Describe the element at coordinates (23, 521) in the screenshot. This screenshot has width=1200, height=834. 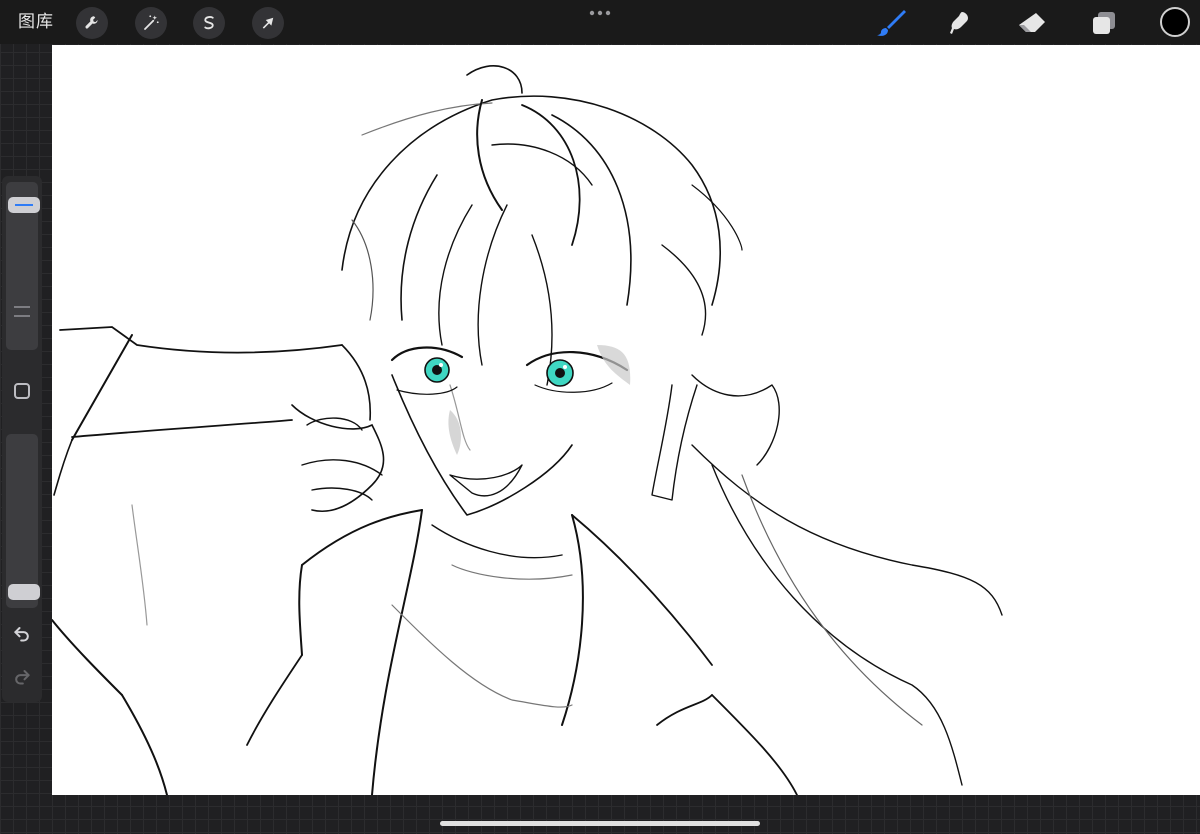
I see `brush-opacity-slider` at that location.